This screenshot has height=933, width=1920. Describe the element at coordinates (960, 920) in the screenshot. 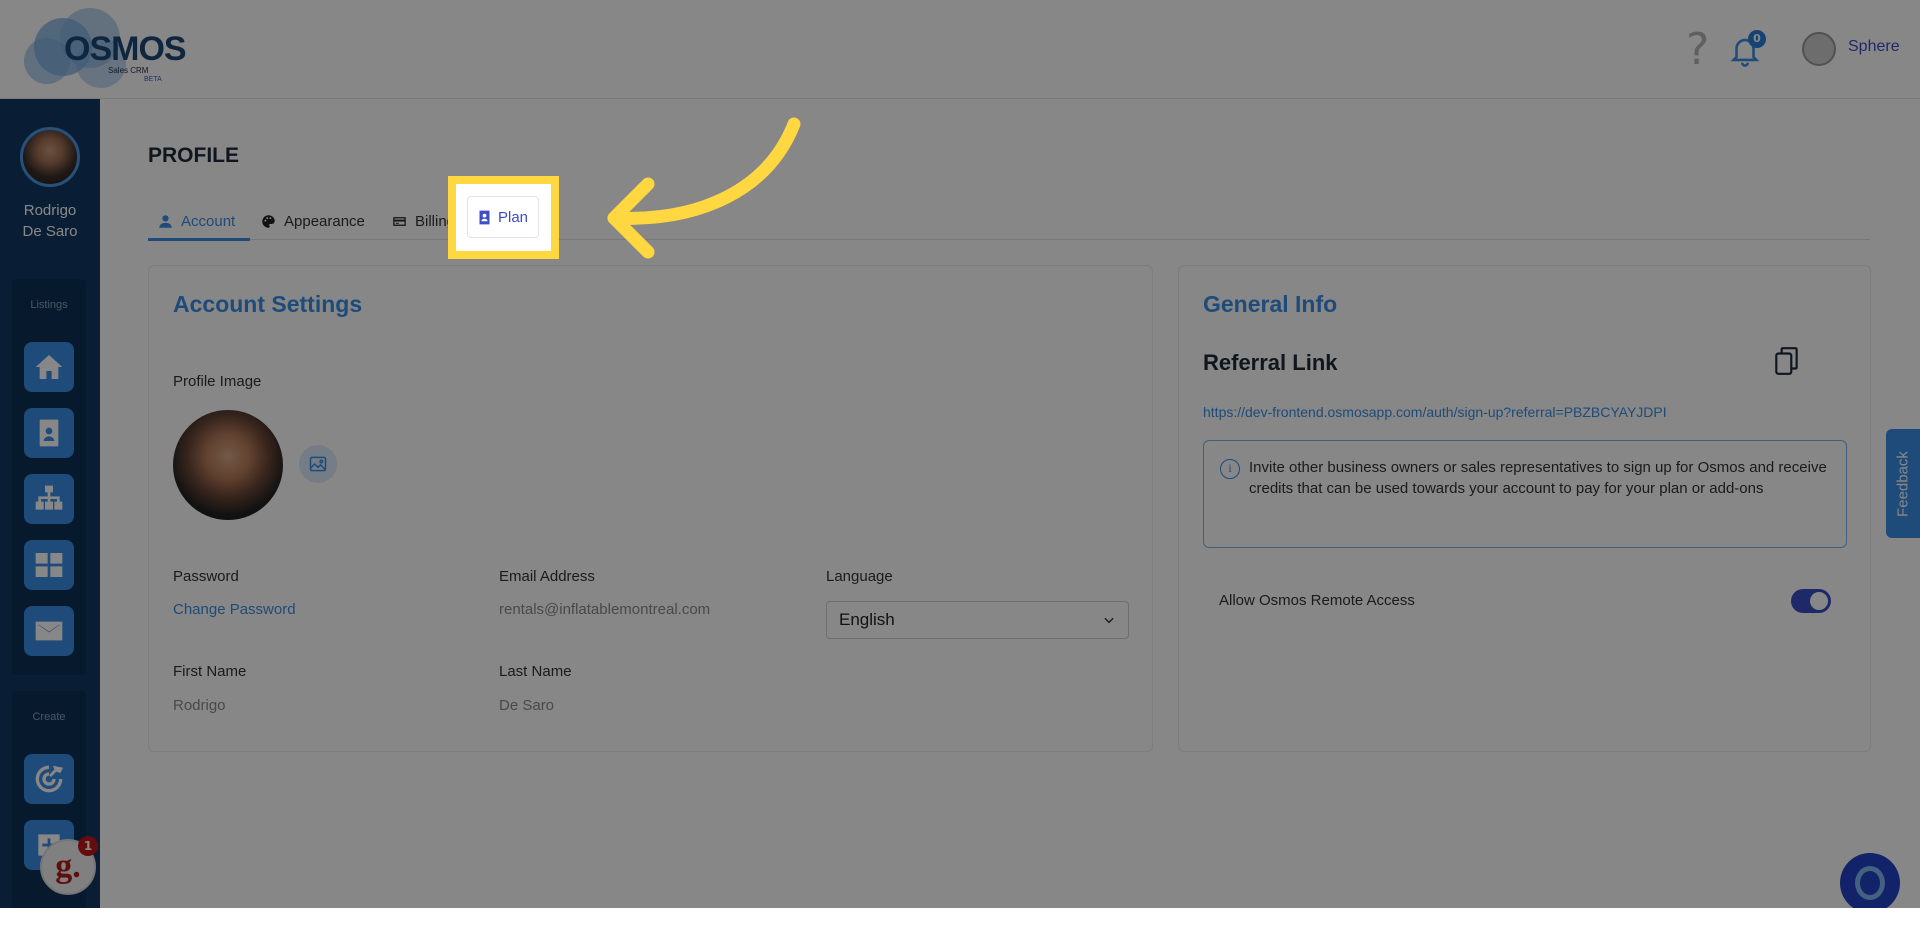

I see `bottom-strip` at that location.